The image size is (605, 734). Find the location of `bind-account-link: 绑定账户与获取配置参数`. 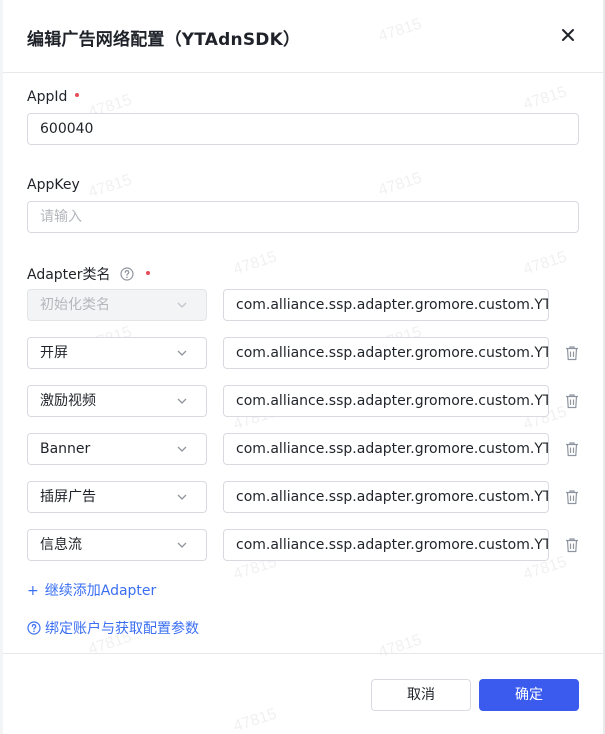

bind-account-link: 绑定账户与获取配置参数 is located at coordinates (113, 628).